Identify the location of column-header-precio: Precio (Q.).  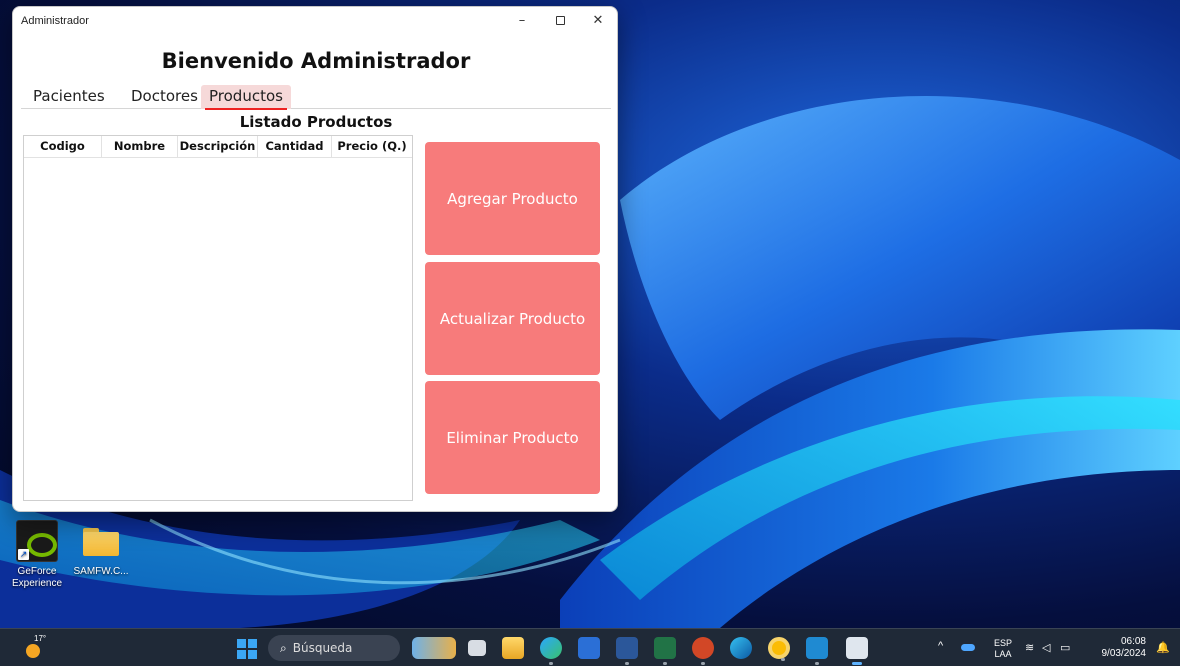
(372, 146).